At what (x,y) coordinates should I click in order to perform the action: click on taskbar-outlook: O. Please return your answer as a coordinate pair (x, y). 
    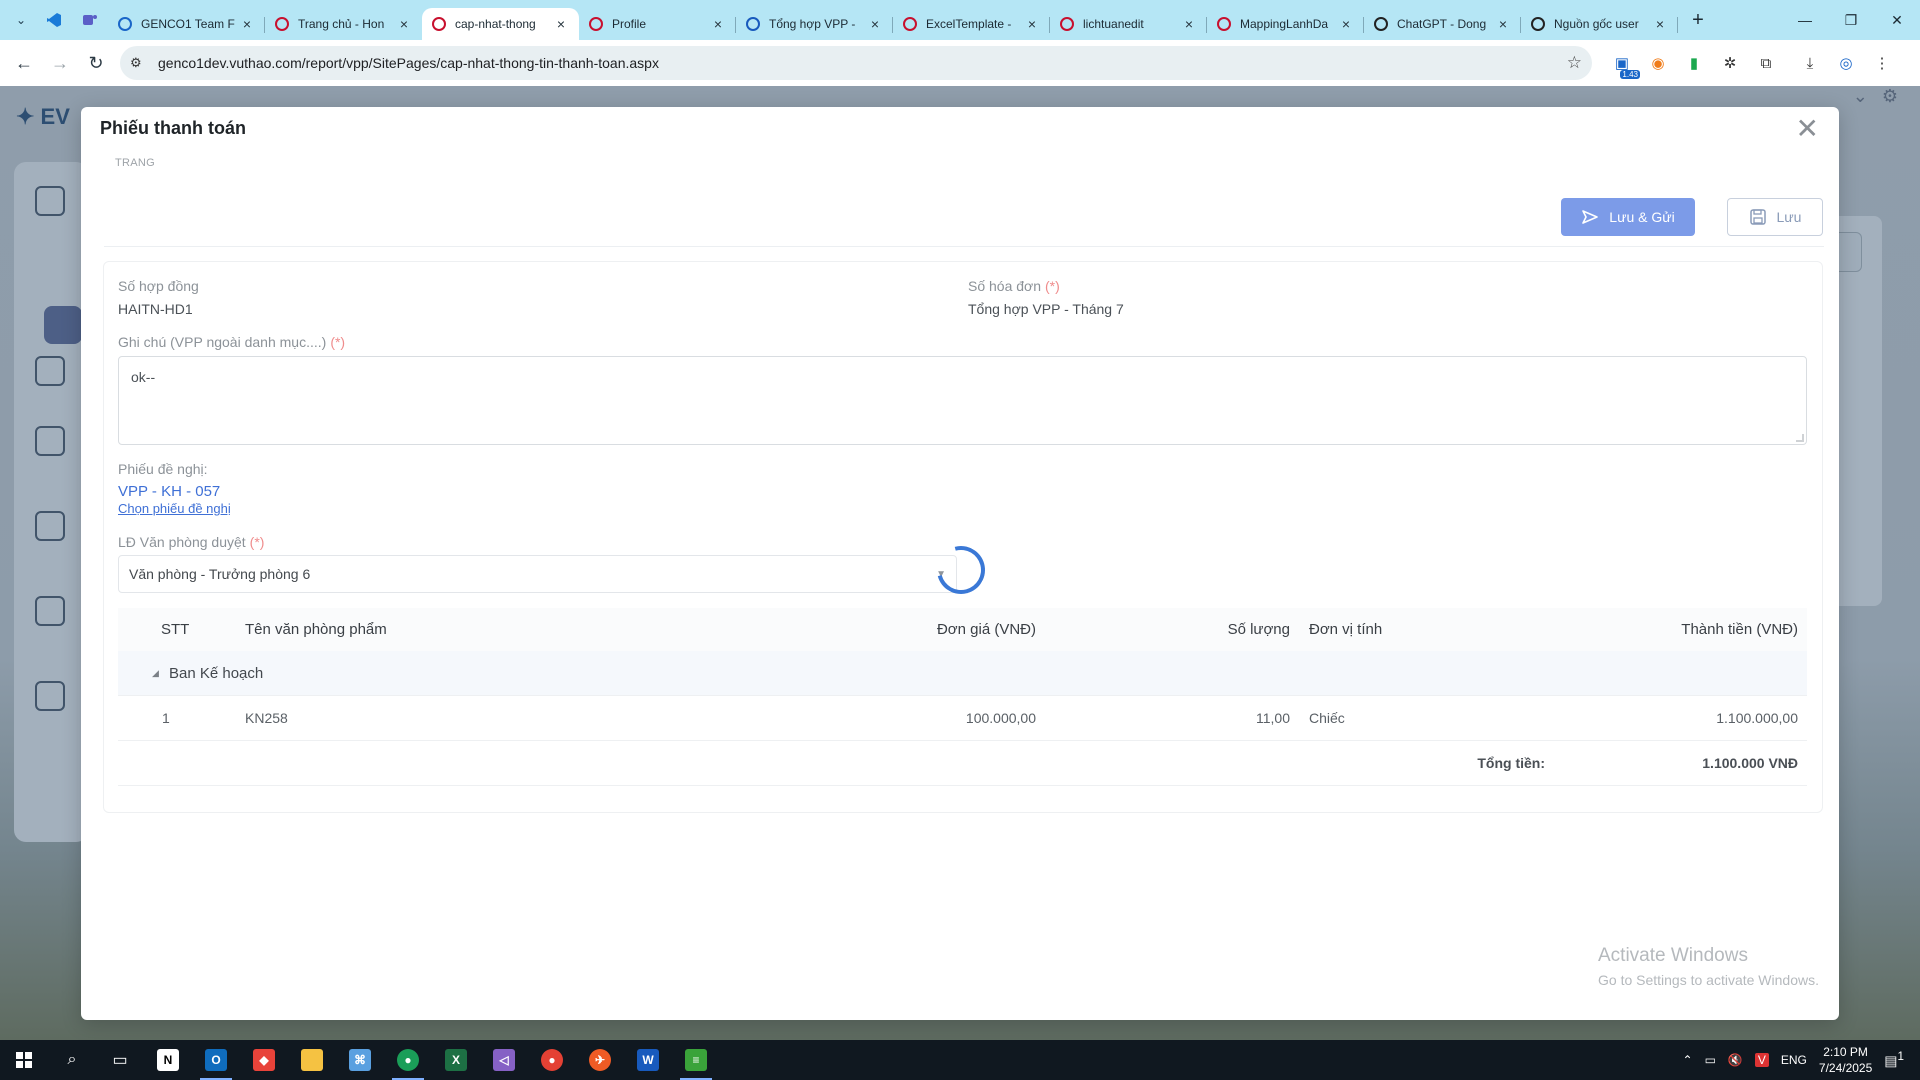
    Looking at the image, I should click on (216, 1060).